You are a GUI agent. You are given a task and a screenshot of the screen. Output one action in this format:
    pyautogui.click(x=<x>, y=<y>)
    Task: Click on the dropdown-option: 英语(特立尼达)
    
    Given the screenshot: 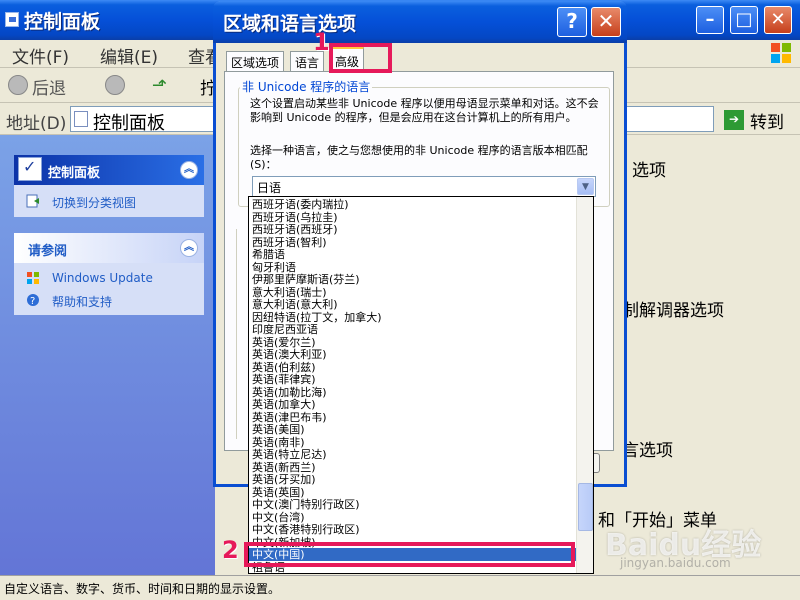 What is the action you would take?
    pyautogui.click(x=413, y=454)
    